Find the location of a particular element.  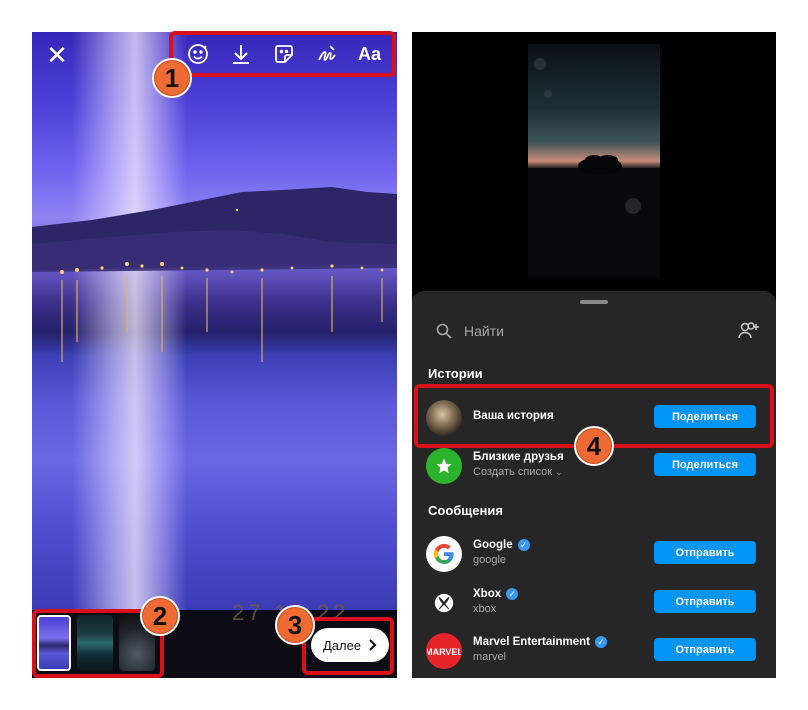

row-title: Google ✓ is located at coordinates (501, 545).